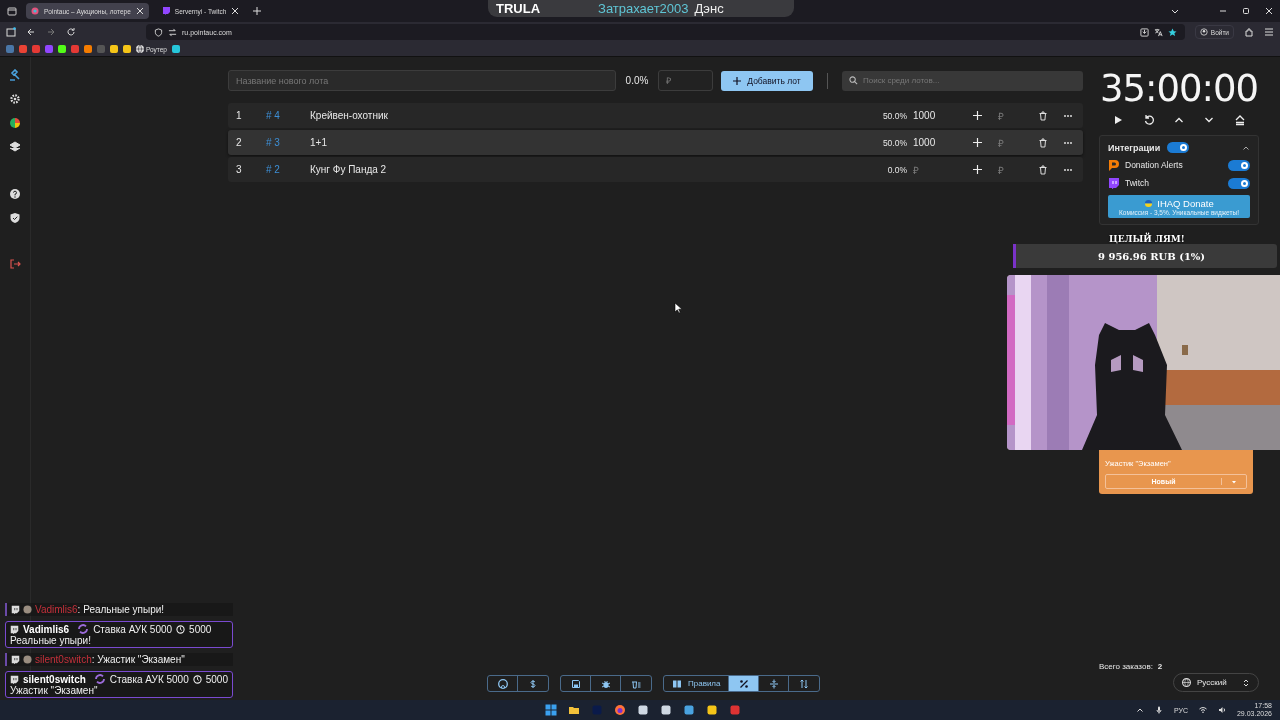  What do you see at coordinates (1158, 32) in the screenshot?
I see `translate-icon` at bounding box center [1158, 32].